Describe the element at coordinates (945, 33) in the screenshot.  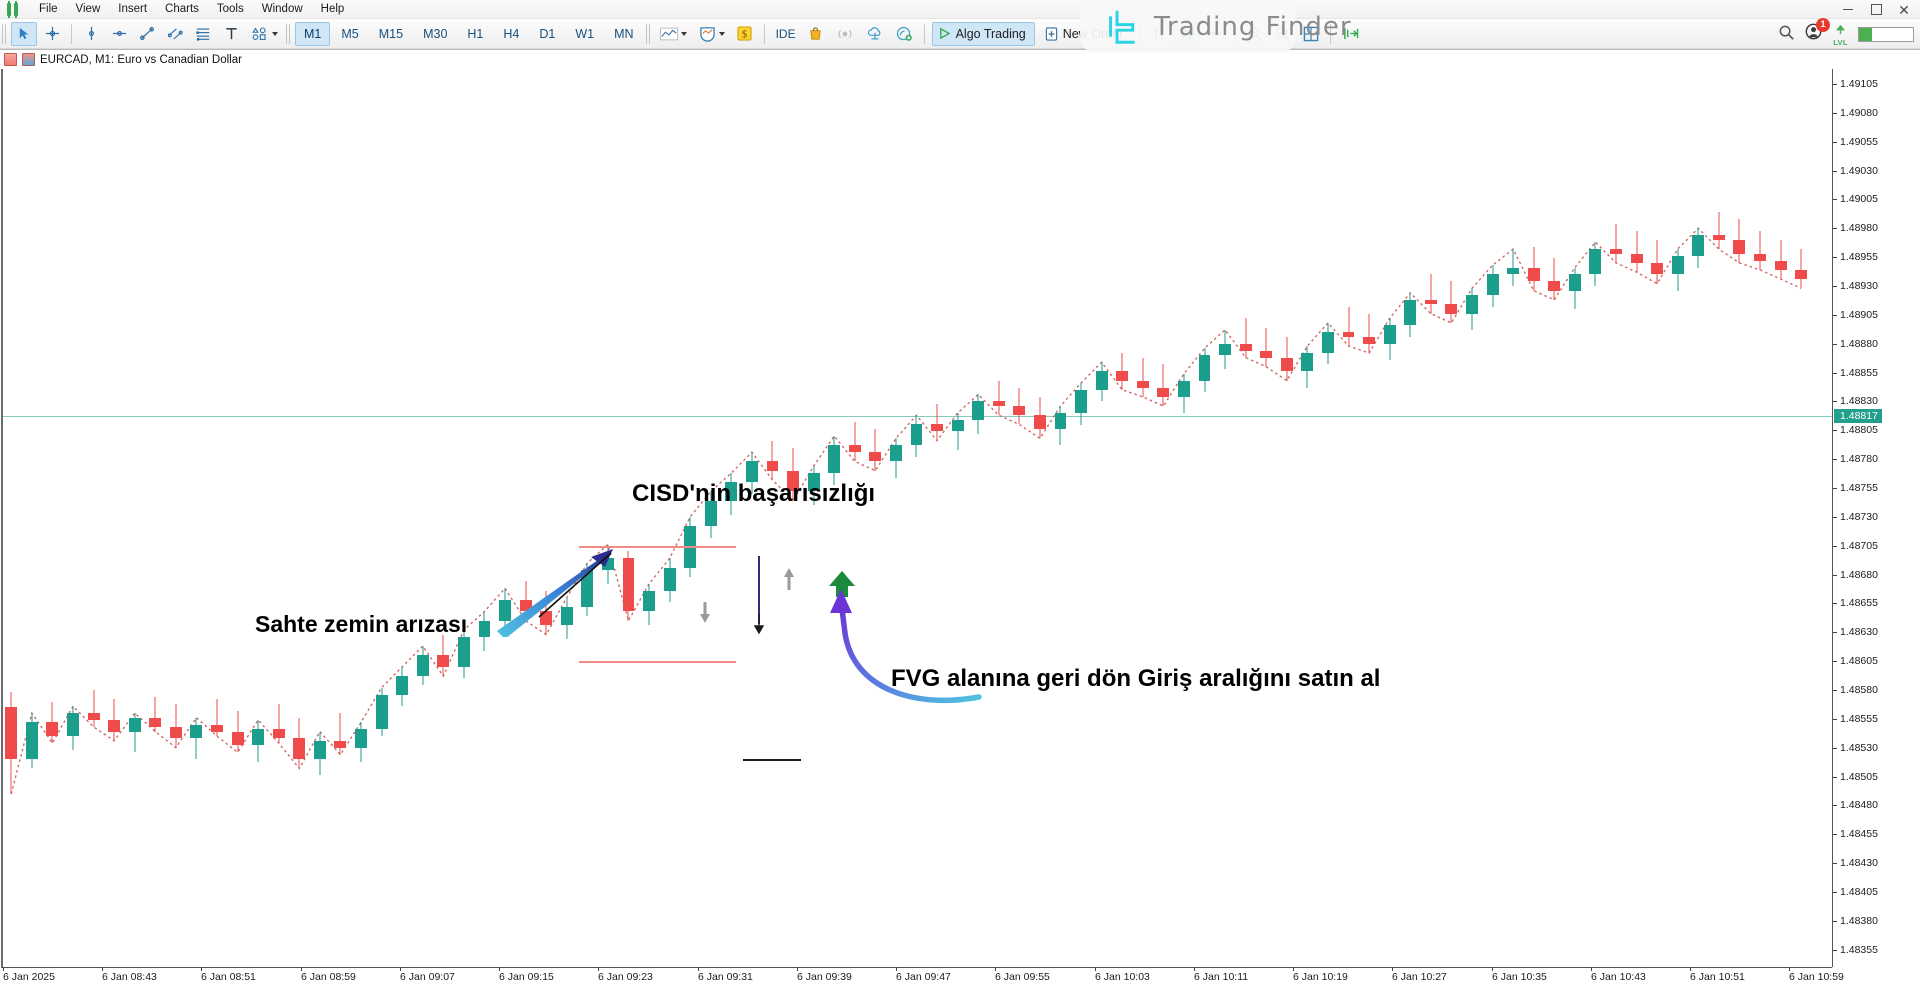
I see `play-icon` at that location.